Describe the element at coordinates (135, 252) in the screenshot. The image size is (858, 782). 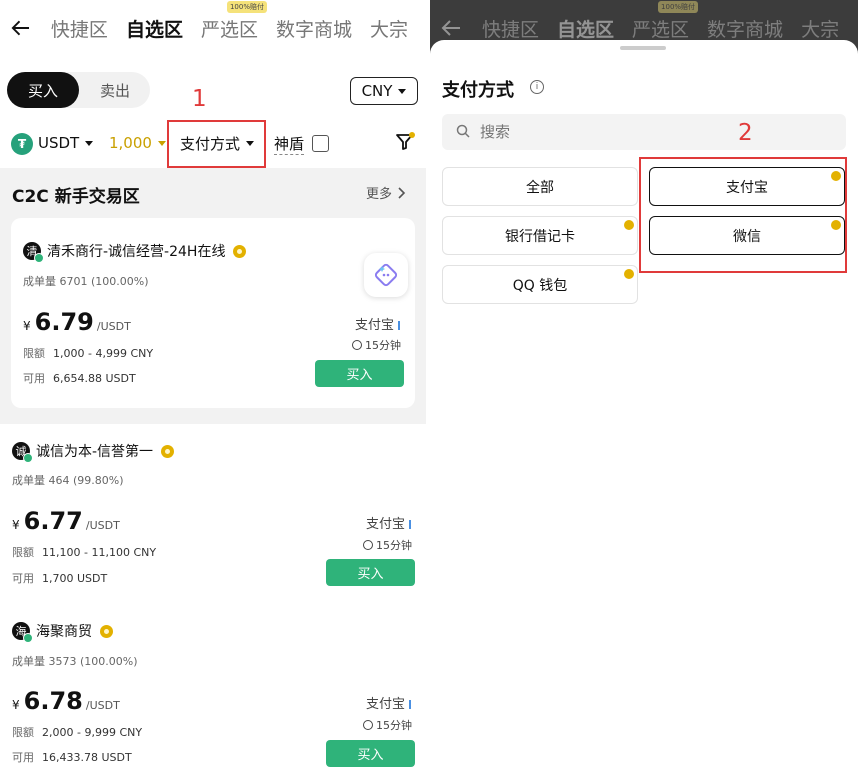
I see `advertiser-row: 清 清禾商行-诚信经营-24H在线` at that location.